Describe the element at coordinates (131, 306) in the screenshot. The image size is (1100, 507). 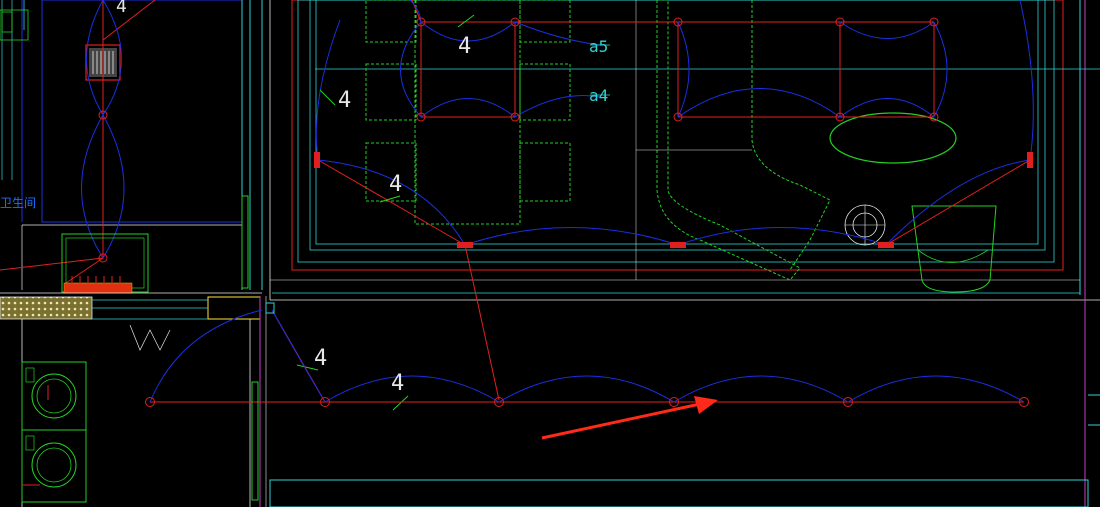
I see `wall-hatch-band` at that location.